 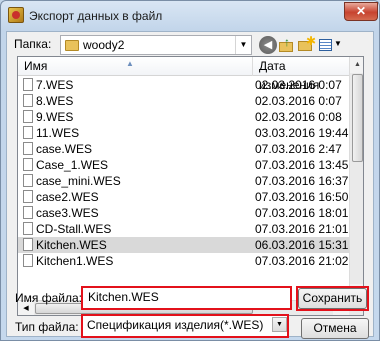 I want to click on up-folder-button: ↑, so click(x=286, y=44).